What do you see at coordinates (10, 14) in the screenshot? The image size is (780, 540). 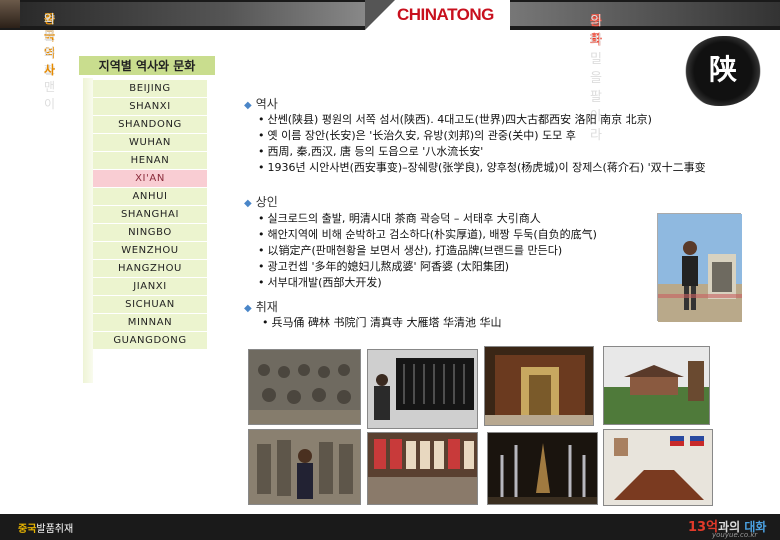 I see `author-avatar` at bounding box center [10, 14].